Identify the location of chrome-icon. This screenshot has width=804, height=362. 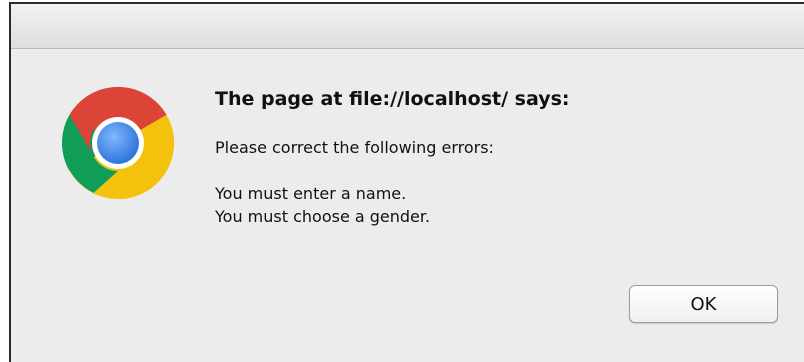
(118, 143).